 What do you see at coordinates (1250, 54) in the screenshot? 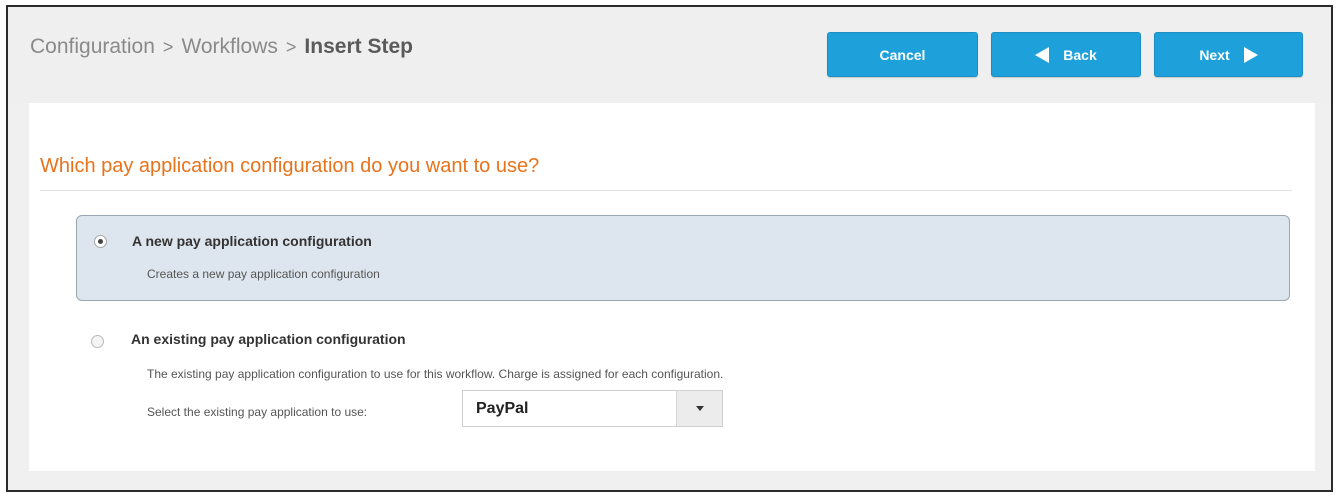
I see `triangle-right-icon` at bounding box center [1250, 54].